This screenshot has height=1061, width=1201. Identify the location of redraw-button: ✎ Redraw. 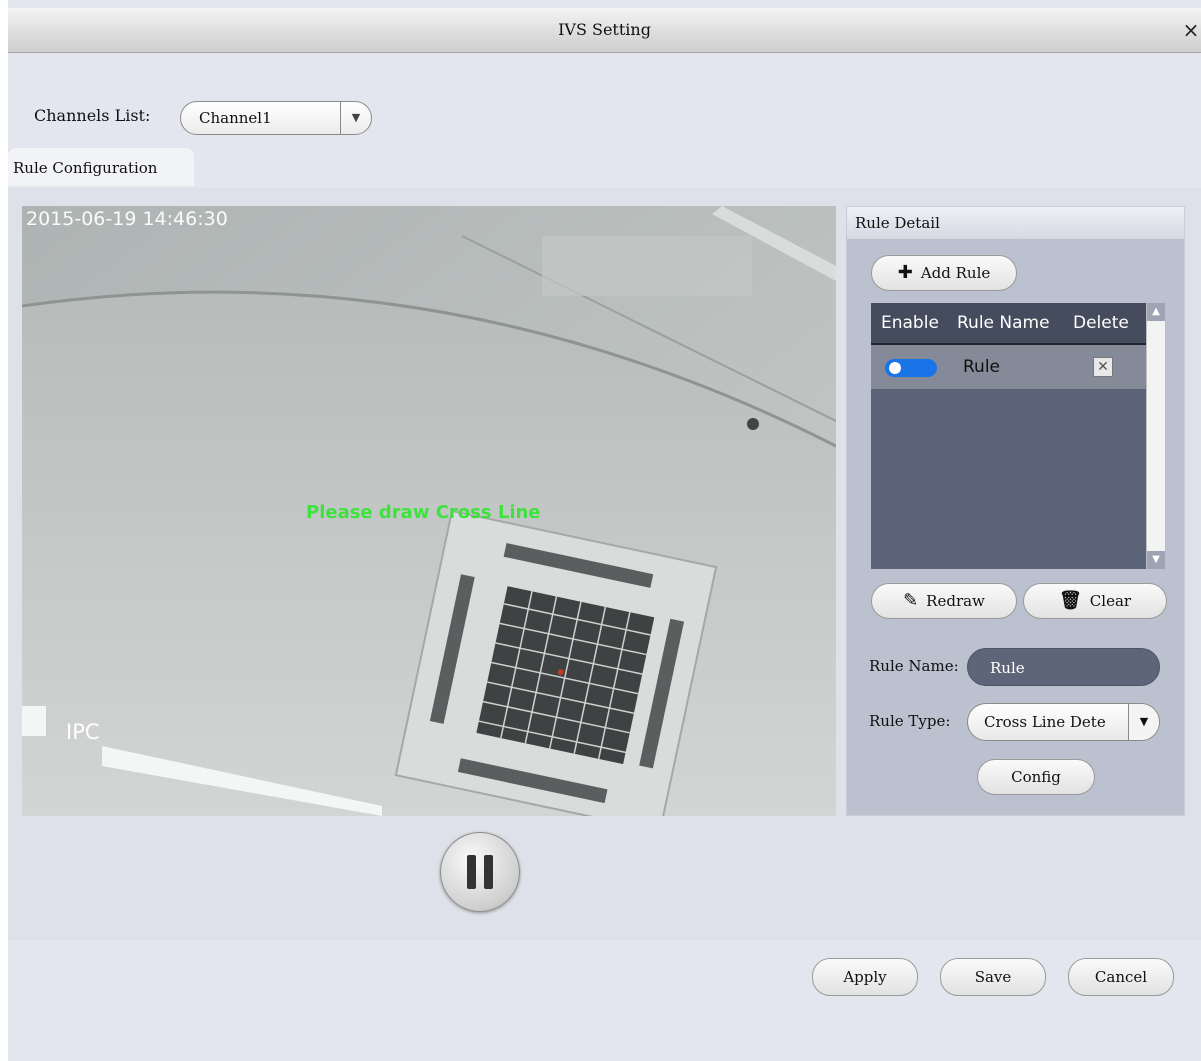
(944, 601).